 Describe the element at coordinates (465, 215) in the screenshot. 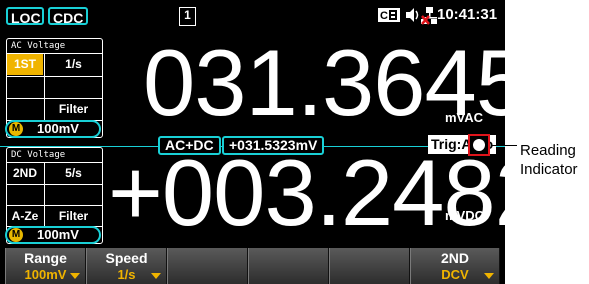

I see `secondary-unit: mVDC` at that location.